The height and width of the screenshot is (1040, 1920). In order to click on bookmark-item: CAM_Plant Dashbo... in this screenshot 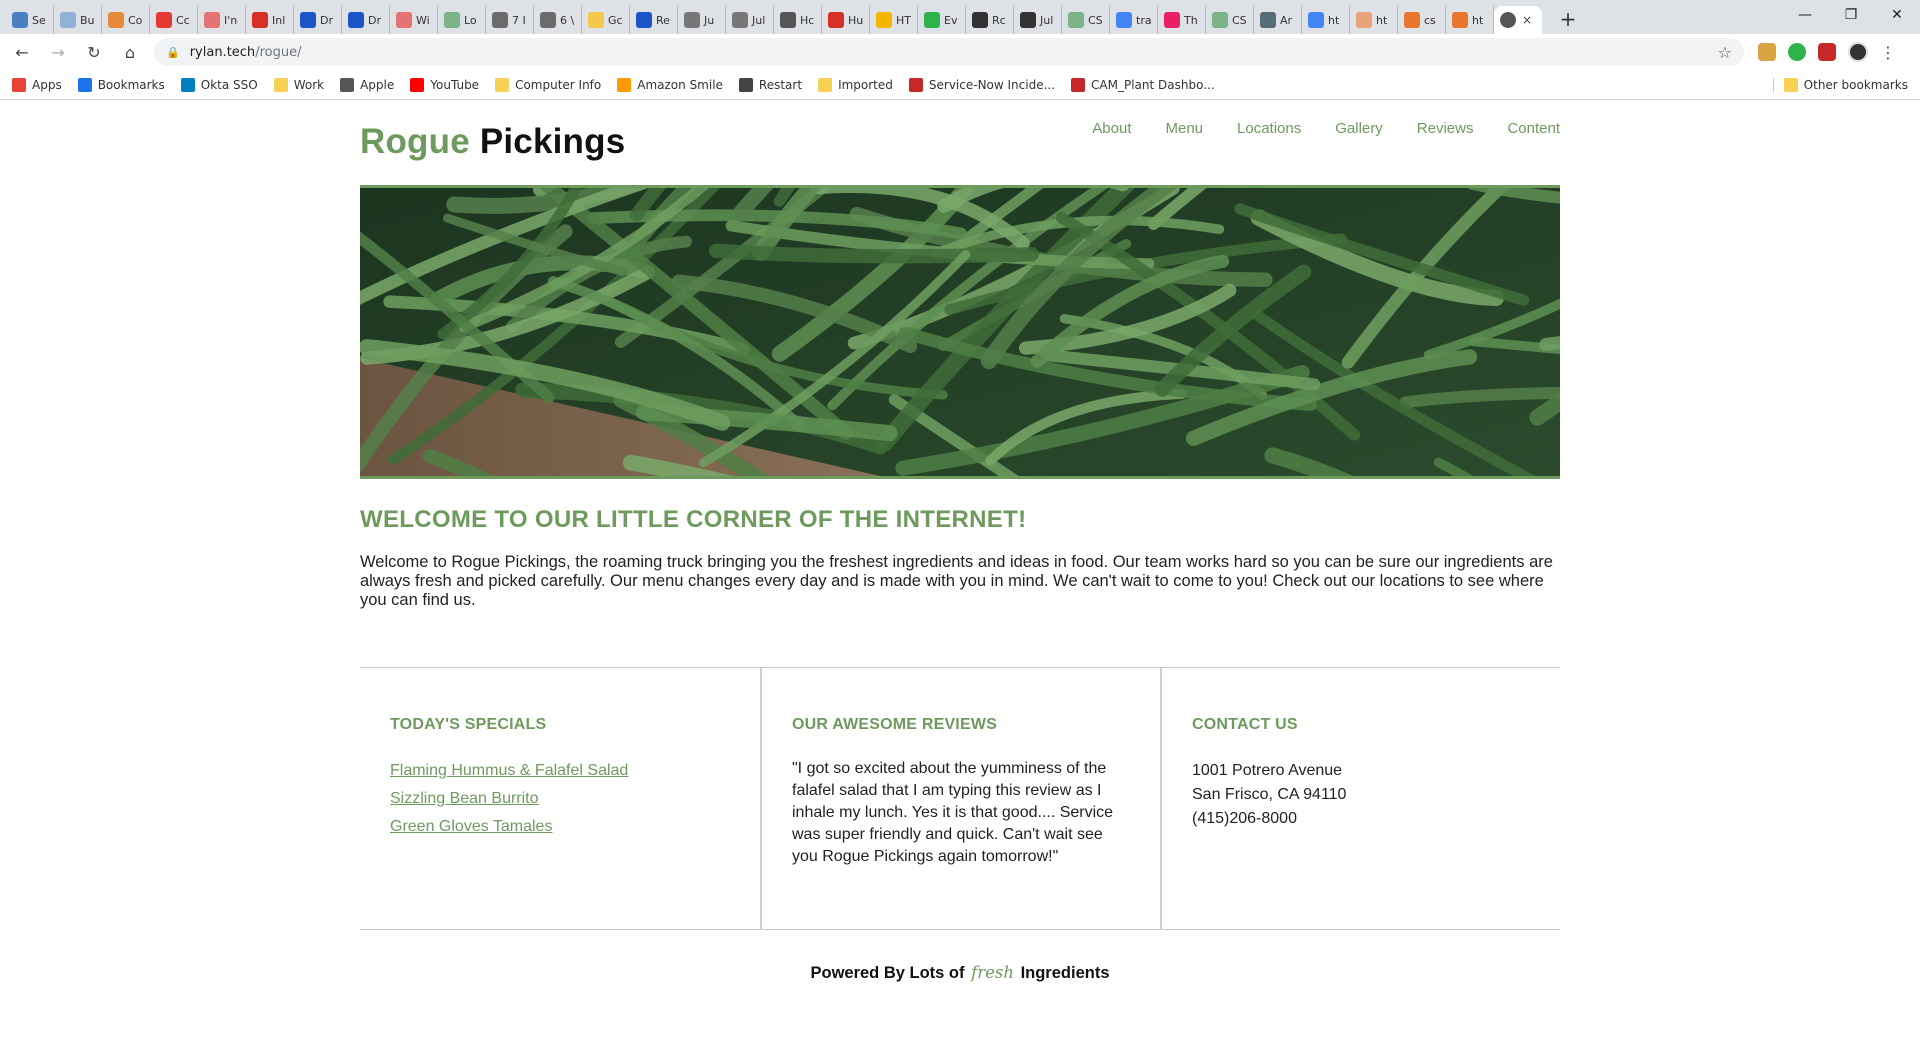, I will do `click(1143, 84)`.